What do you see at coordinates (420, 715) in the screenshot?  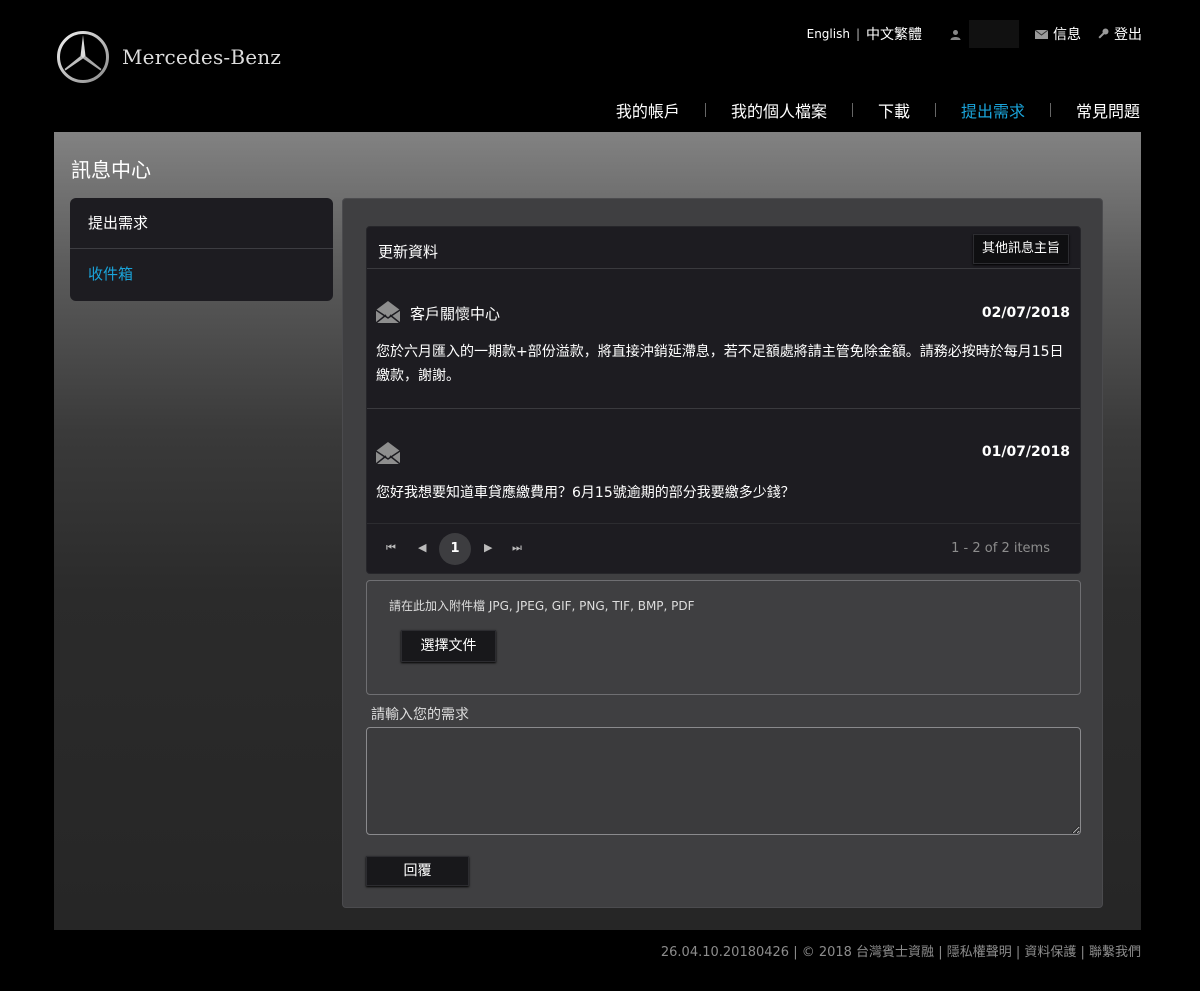 I see `request-label: 請輸入您的需求` at bounding box center [420, 715].